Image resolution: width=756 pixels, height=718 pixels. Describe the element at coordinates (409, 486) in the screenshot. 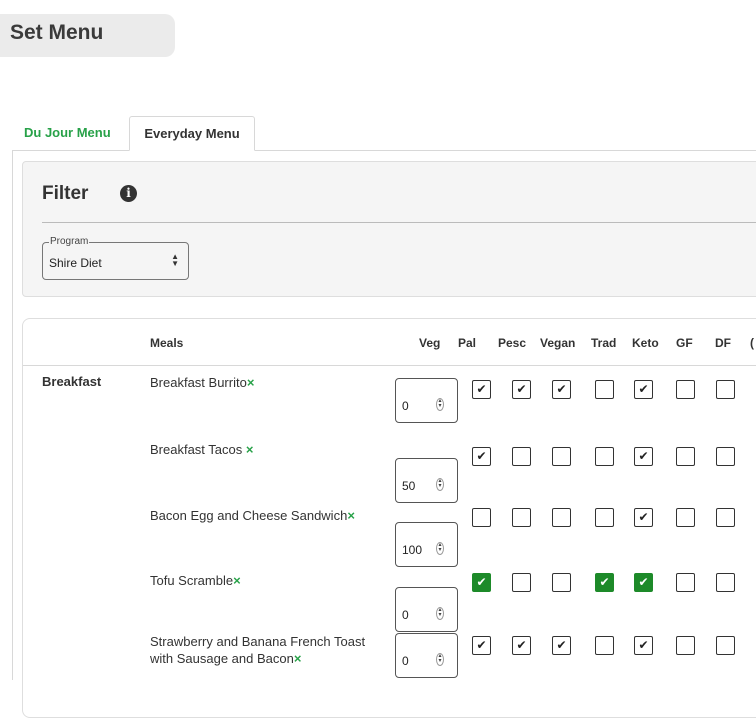

I see `veg-value: 50` at that location.